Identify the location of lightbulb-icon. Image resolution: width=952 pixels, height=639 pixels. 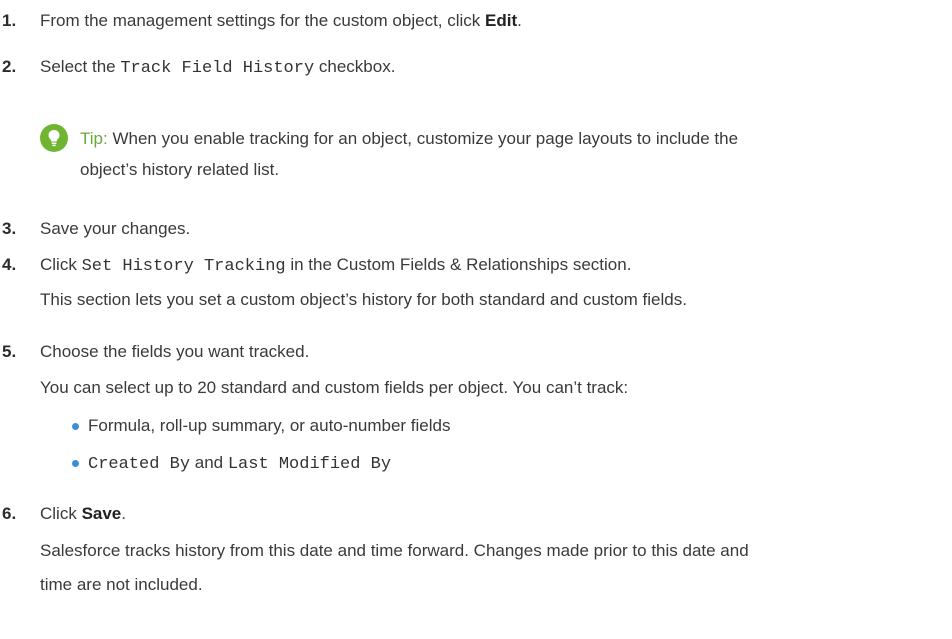
(54, 138).